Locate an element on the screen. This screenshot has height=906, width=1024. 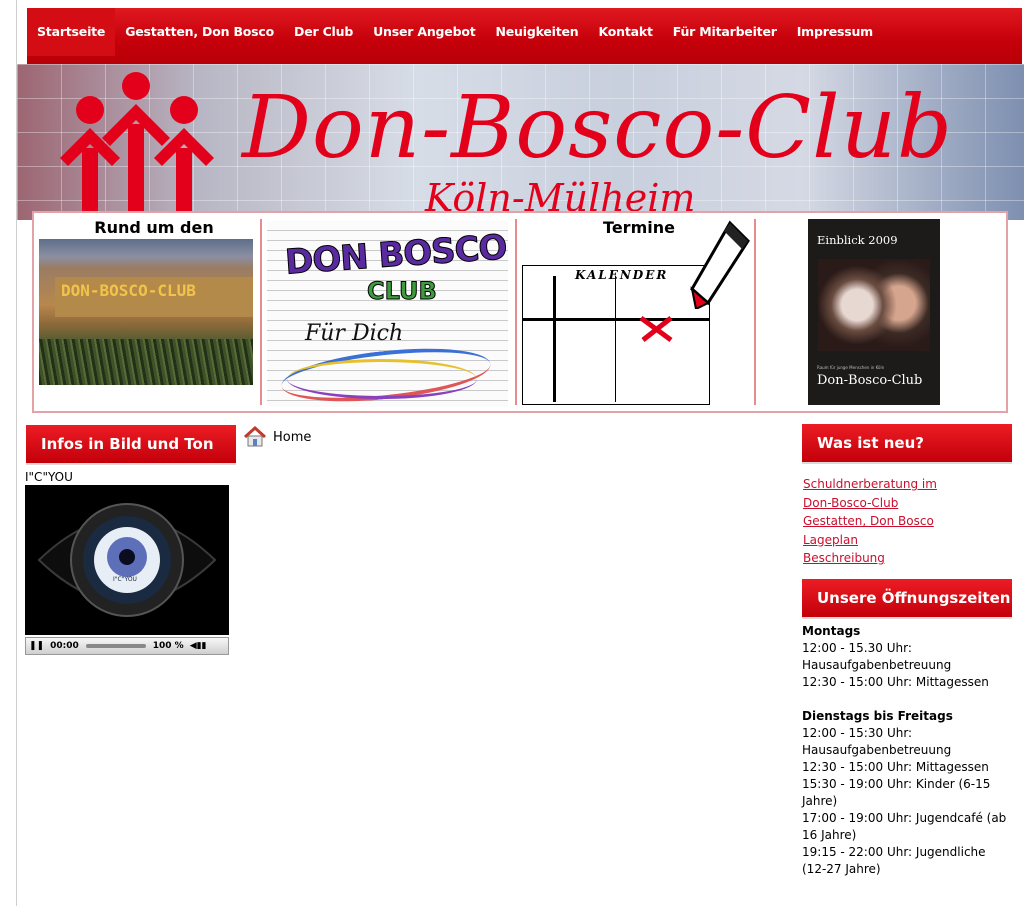
tile-club-image: DON-BOSCO-CLUB is located at coordinates (146, 312).